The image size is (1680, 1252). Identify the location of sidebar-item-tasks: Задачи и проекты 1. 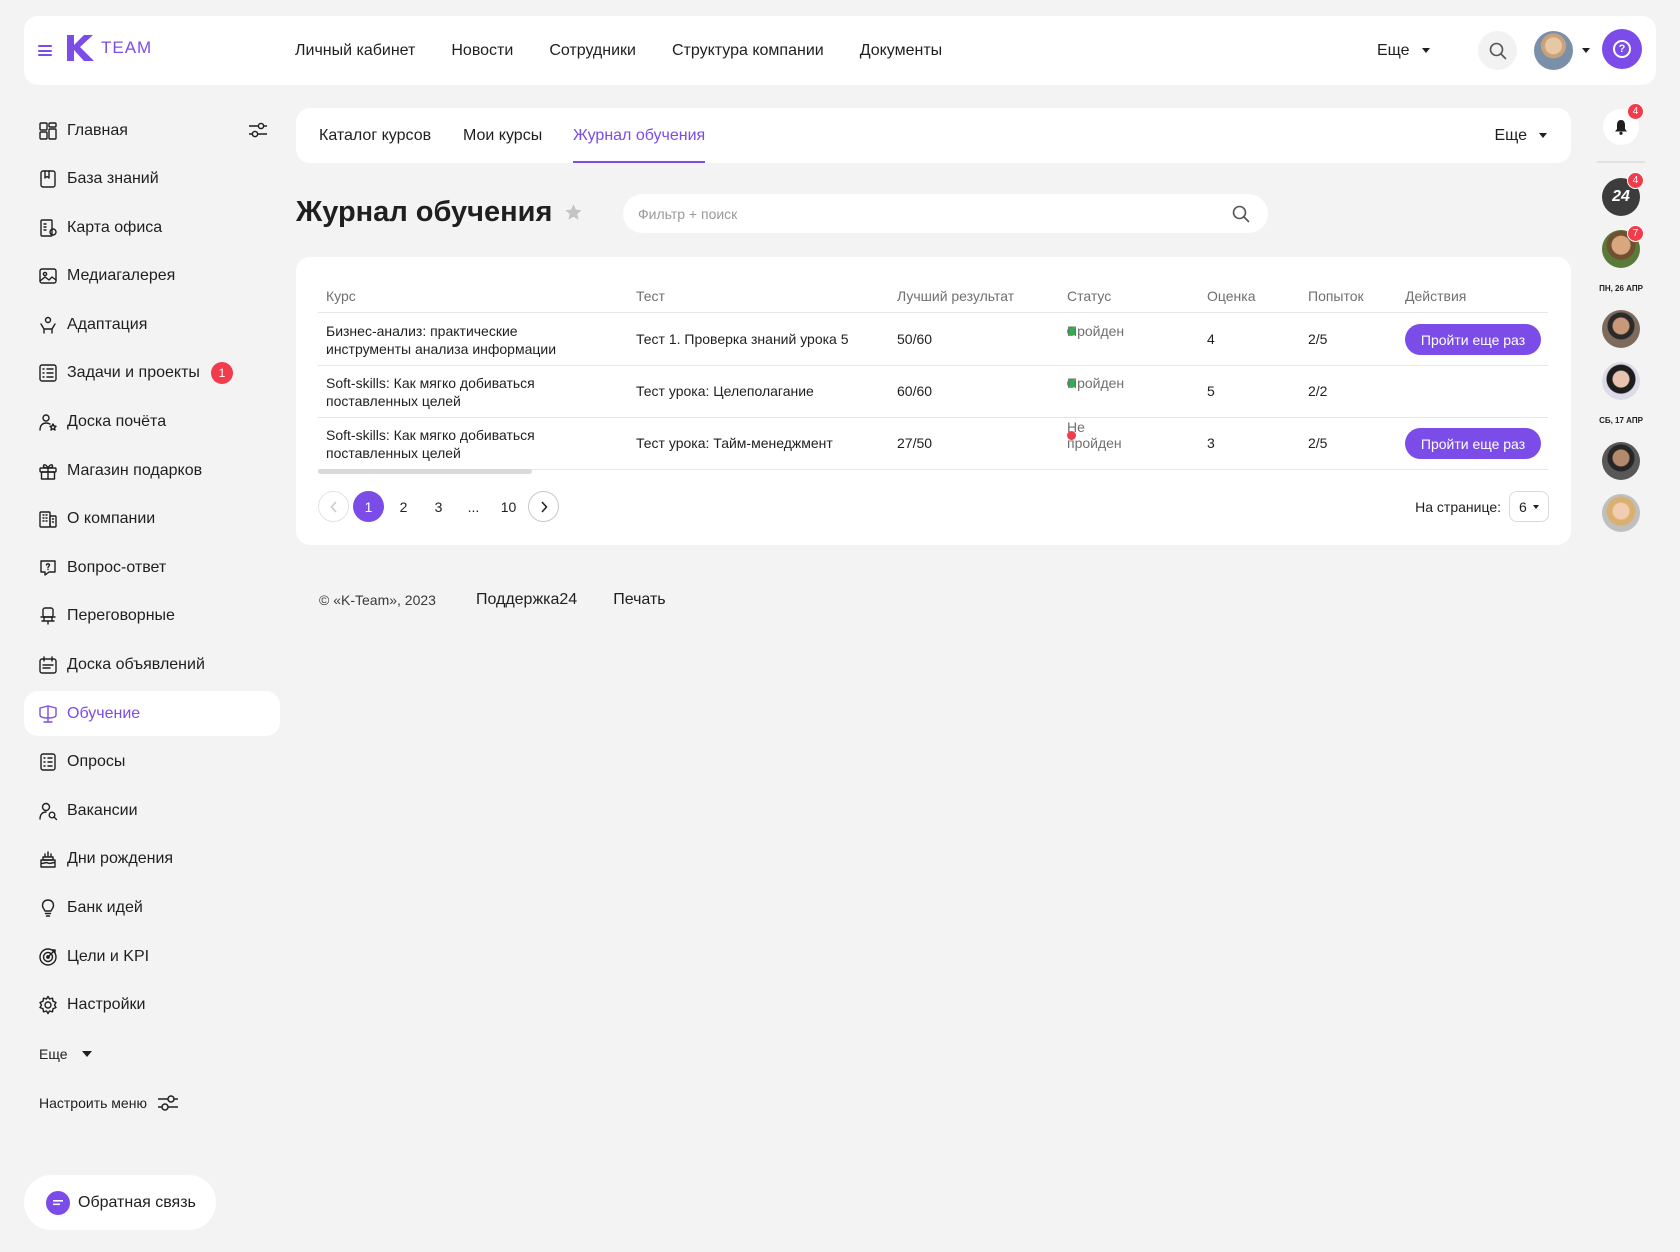
(152, 373).